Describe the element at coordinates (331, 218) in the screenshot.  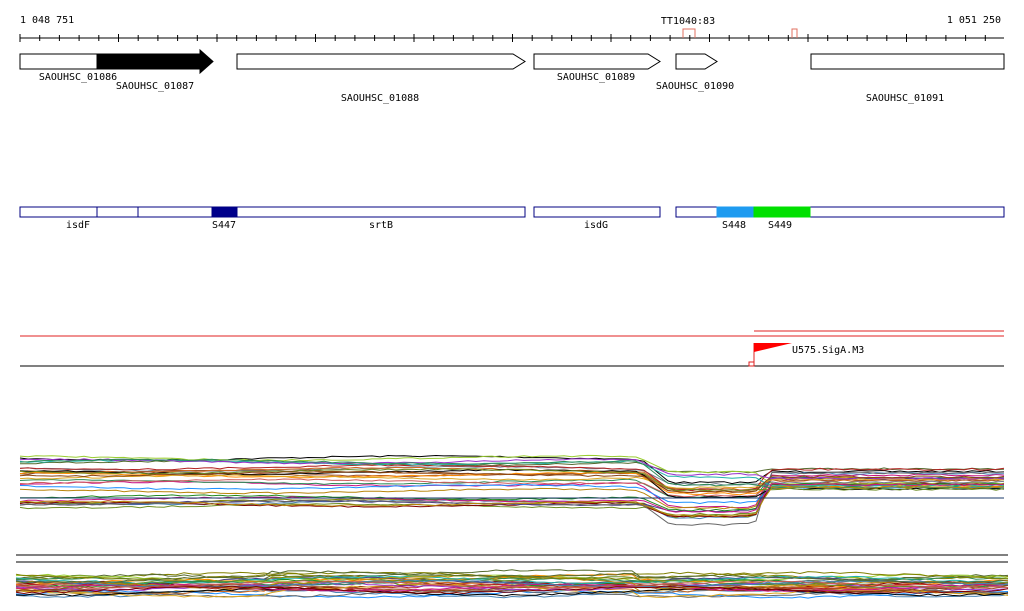
I see `segment-srtb: srtB` at that location.